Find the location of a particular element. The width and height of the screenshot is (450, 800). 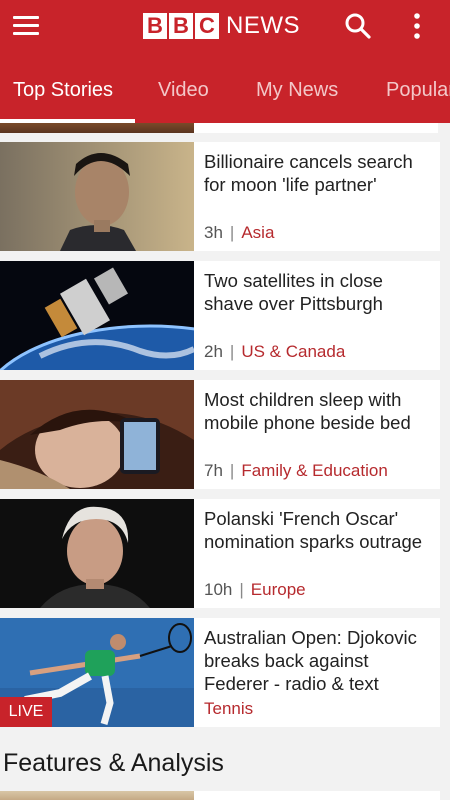

story-meta: 2h | US & Canada is located at coordinates (275, 351).